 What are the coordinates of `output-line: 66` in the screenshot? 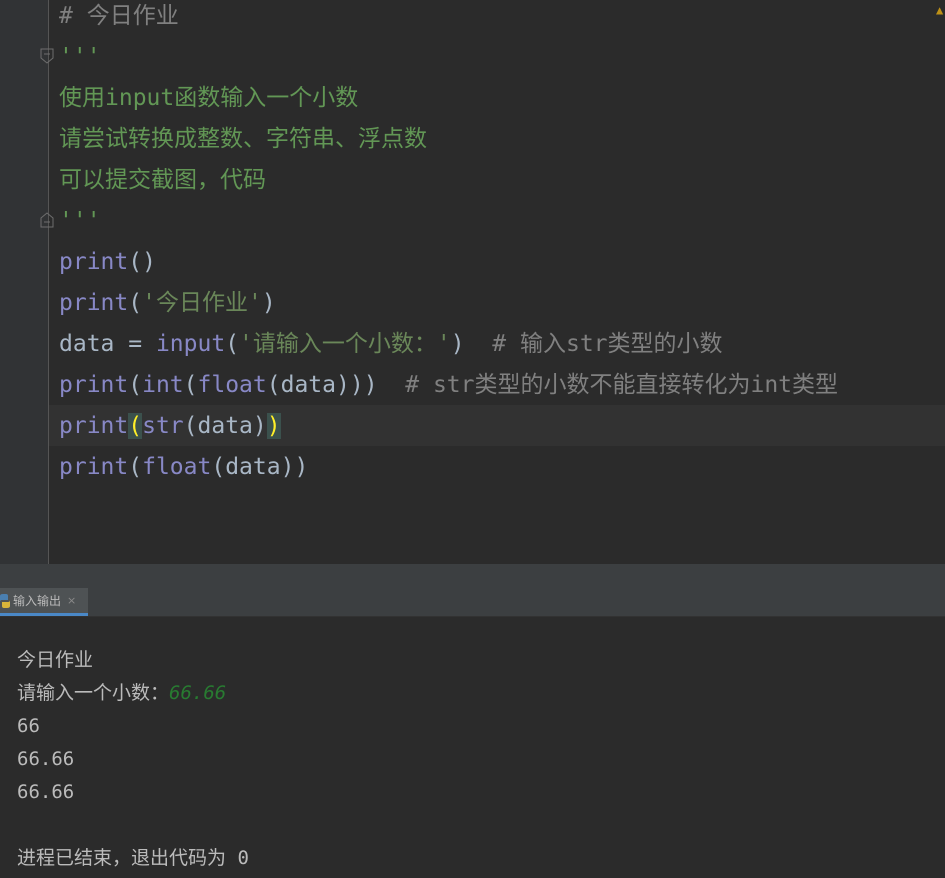 It's located at (28, 726).